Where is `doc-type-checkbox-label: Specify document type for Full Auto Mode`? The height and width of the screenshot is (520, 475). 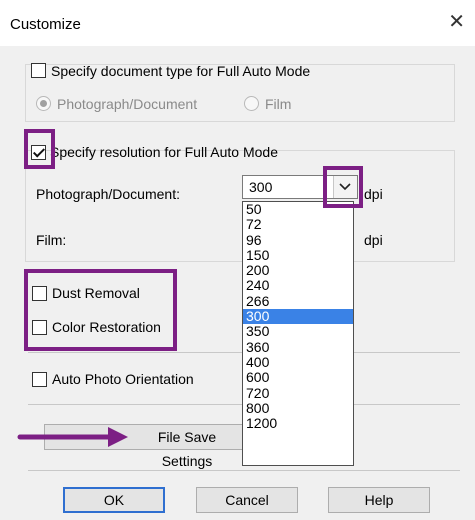 doc-type-checkbox-label: Specify document type for Full Auto Mode is located at coordinates (180, 71).